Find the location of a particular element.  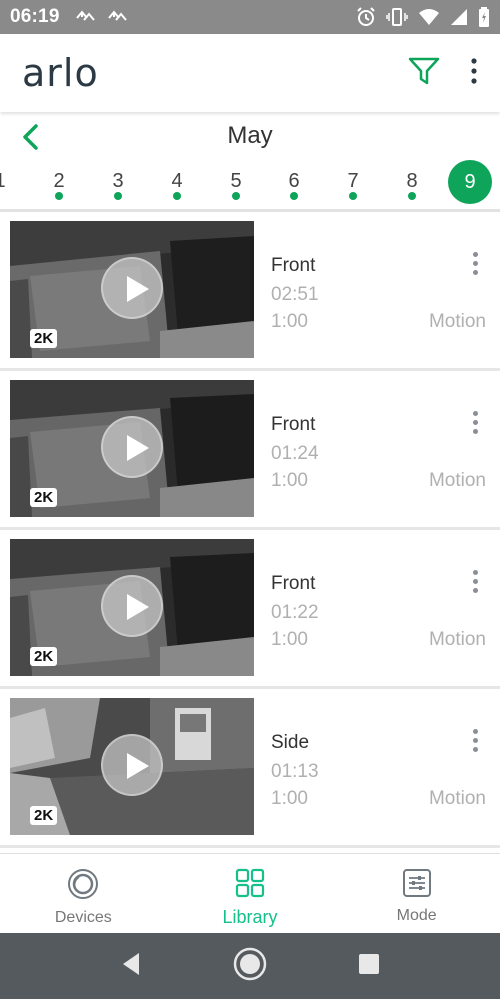

month-title: May is located at coordinates (250, 135).